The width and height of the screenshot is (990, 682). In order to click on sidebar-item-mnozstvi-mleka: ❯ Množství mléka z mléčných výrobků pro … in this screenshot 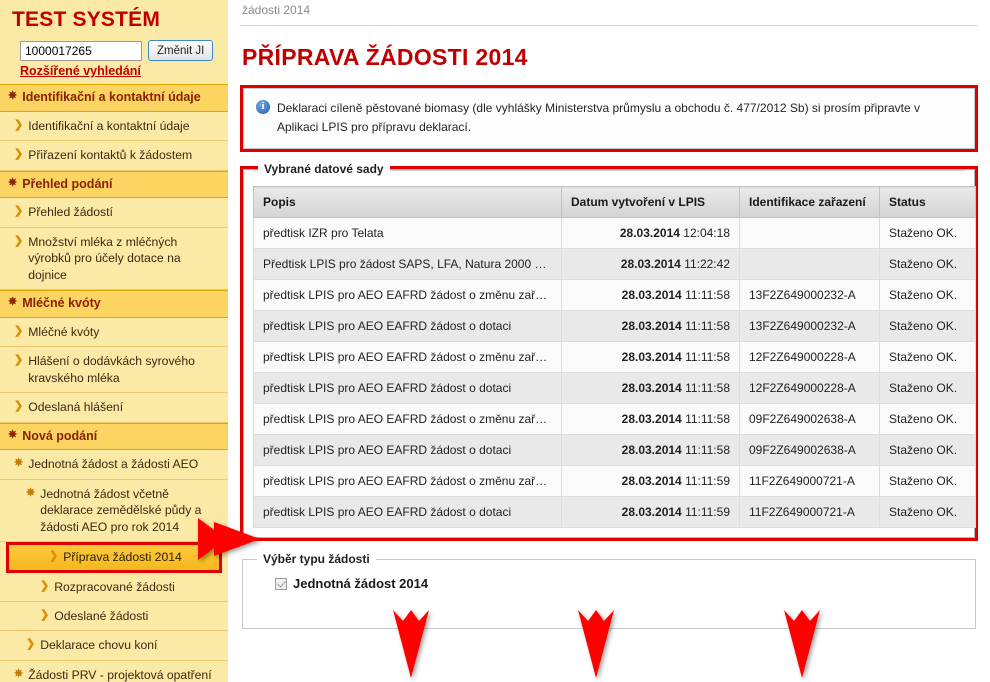, I will do `click(114, 259)`.